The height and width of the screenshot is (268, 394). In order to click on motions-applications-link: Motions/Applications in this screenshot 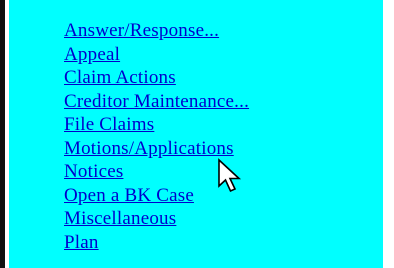, I will do `click(149, 148)`.